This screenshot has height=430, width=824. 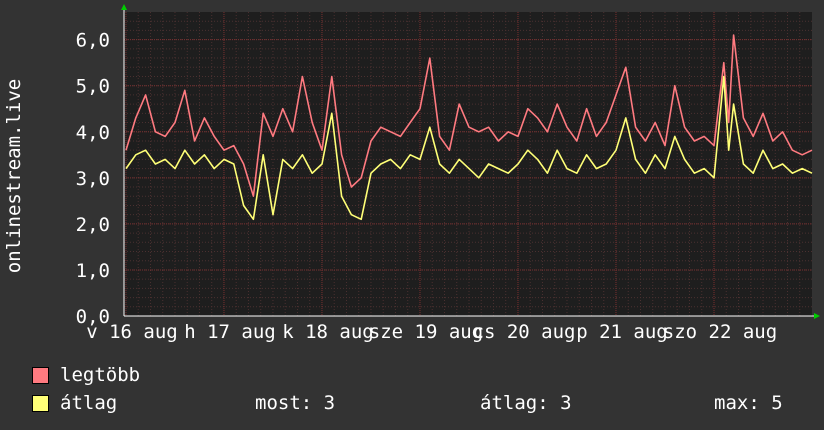 What do you see at coordinates (328, 332) in the screenshot?
I see `x-tick-label: k 18 aug` at bounding box center [328, 332].